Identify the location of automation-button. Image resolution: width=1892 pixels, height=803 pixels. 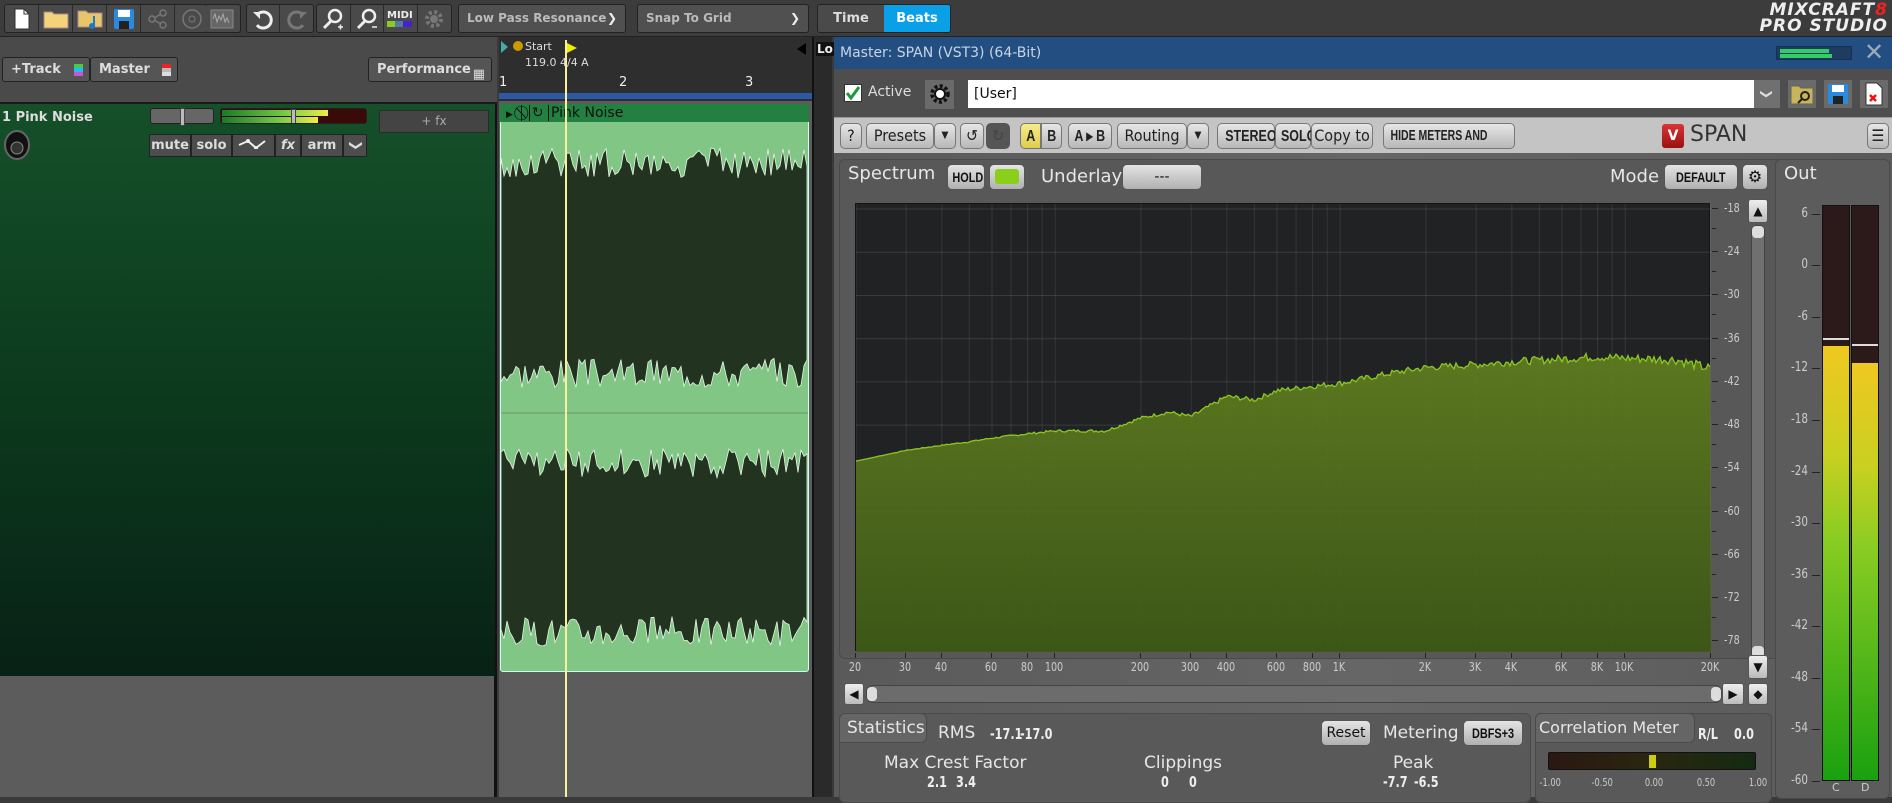
(253, 145).